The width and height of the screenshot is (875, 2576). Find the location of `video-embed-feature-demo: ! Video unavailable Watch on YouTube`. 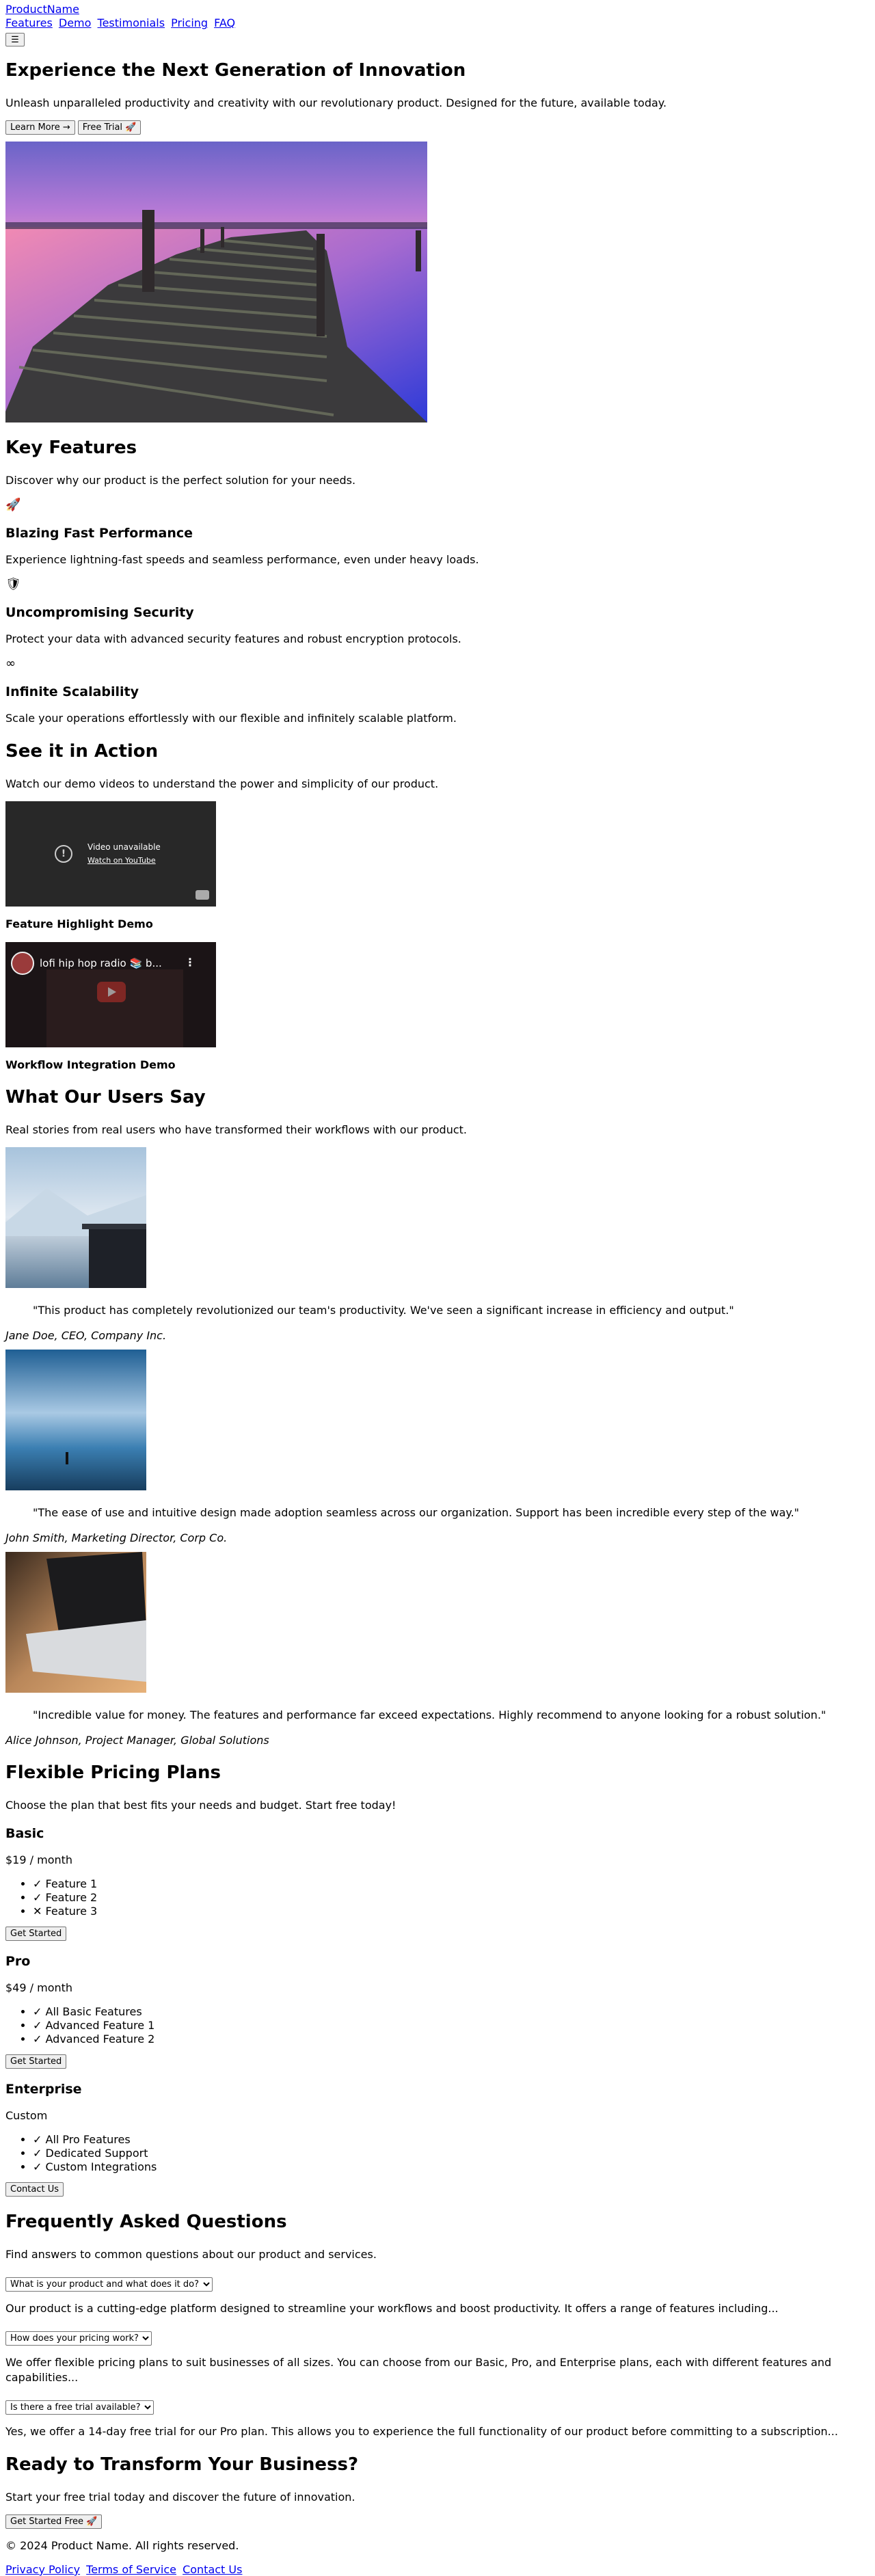

video-embed-feature-demo: ! Video unavailable Watch on YouTube is located at coordinates (110, 854).